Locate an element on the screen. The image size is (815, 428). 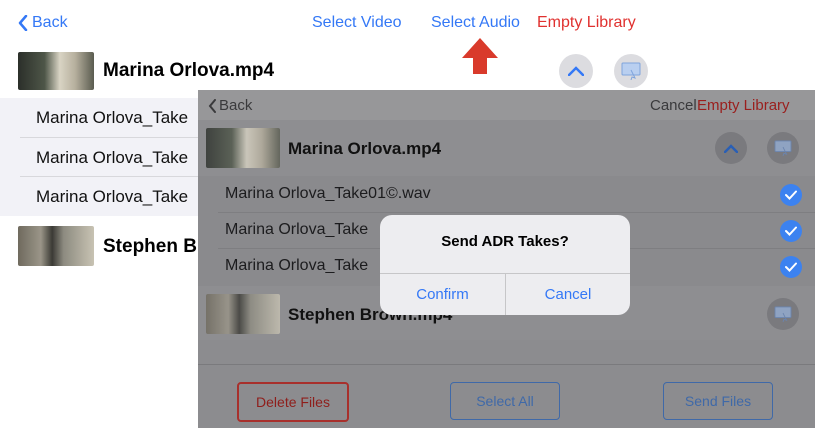
select-all-button: Select All is located at coordinates (505, 401).